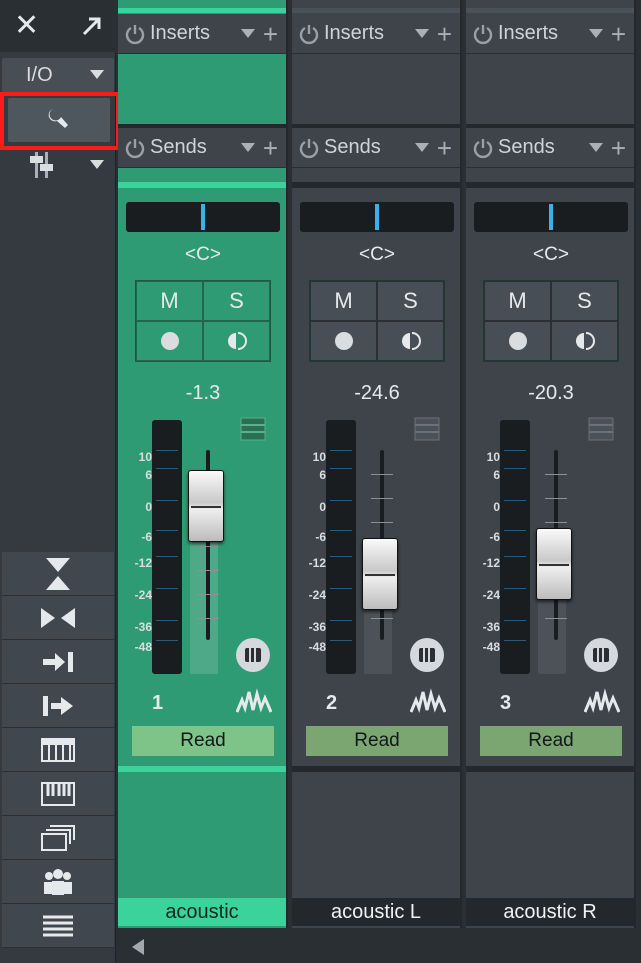 This screenshot has height=963, width=641. Describe the element at coordinates (58, 750) in the screenshot. I see `keyboard-track-icon` at that location.